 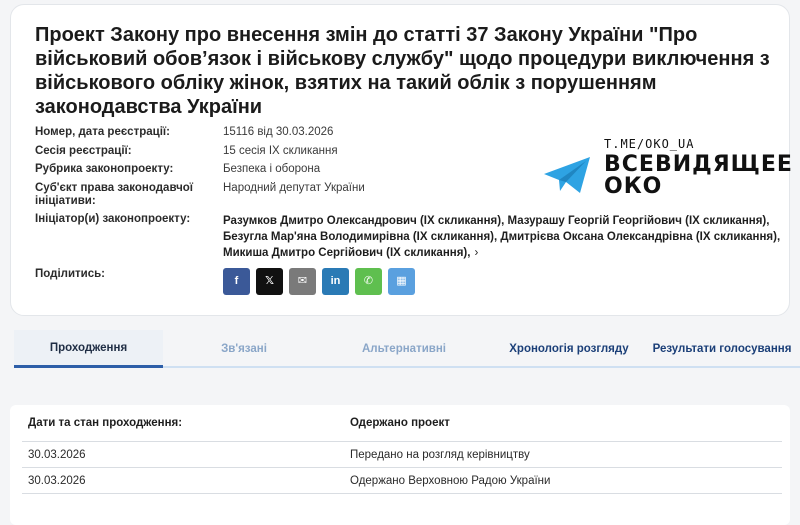 I want to click on watermark-url: T.ME/OKO_UA, so click(x=649, y=144).